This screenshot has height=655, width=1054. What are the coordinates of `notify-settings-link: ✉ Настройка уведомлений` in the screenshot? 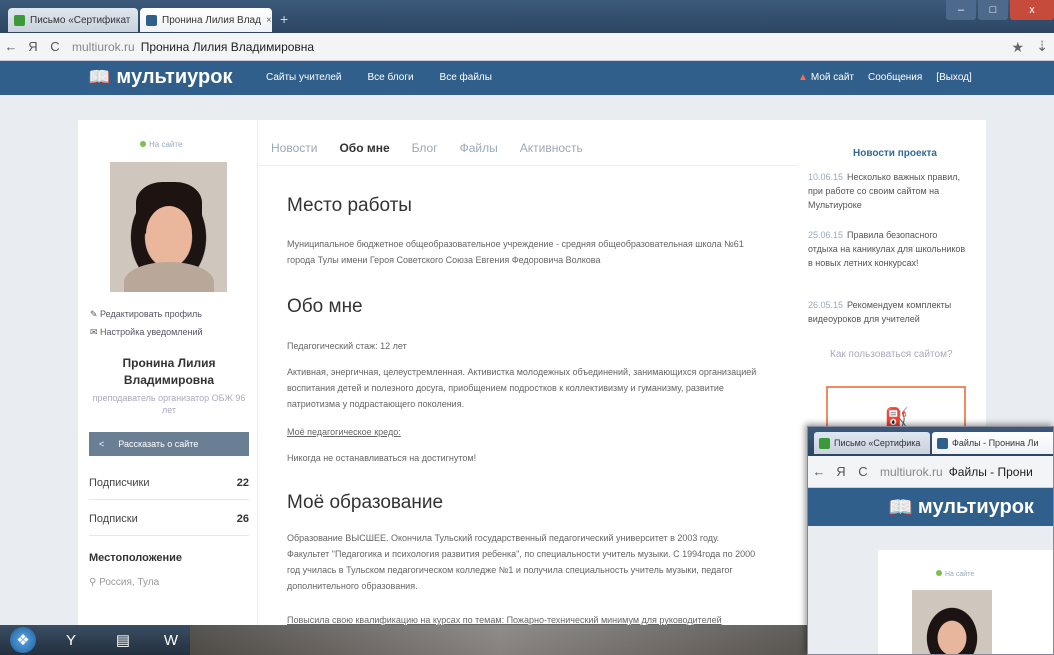 It's located at (146, 332).